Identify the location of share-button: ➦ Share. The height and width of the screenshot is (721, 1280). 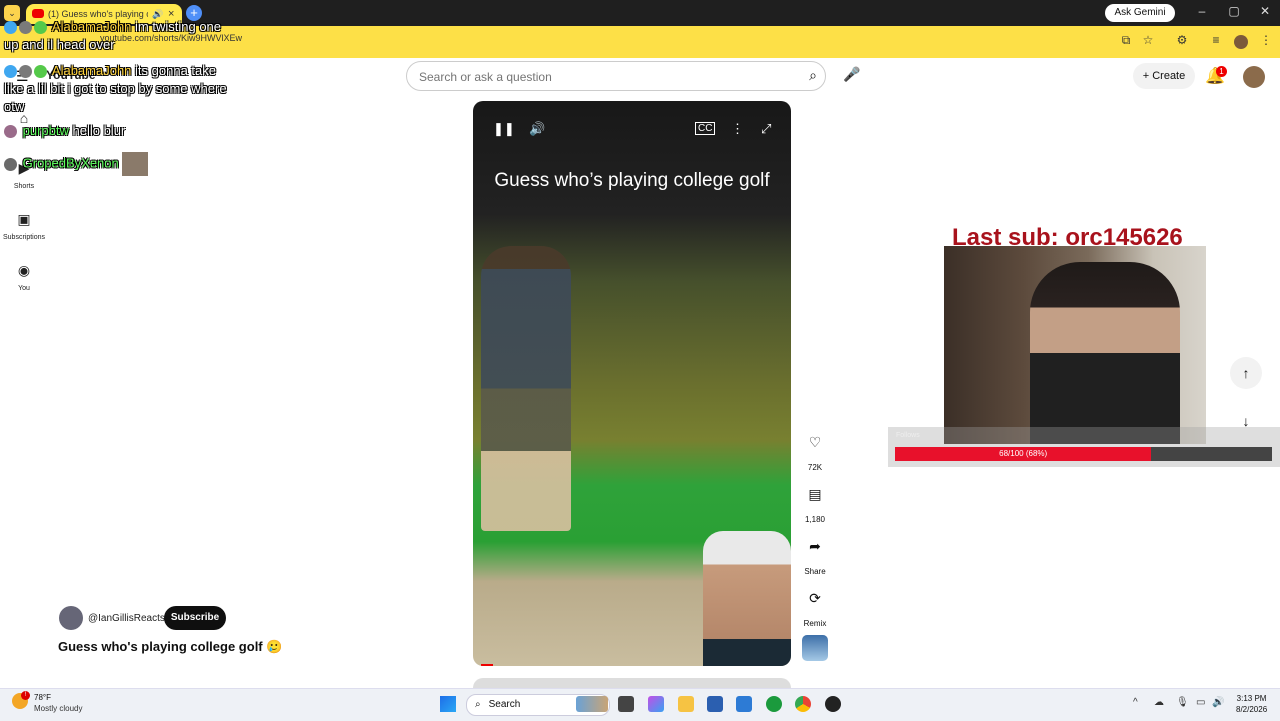
(815, 553).